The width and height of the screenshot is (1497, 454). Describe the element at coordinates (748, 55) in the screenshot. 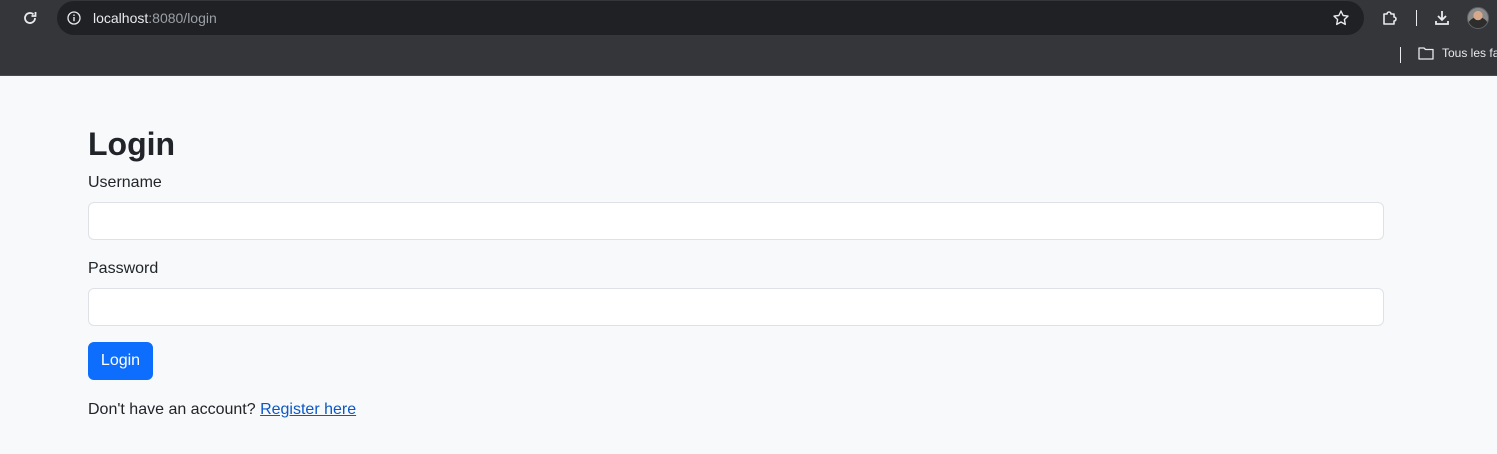

I see `bookmarks-bar: Tous les fa` at that location.